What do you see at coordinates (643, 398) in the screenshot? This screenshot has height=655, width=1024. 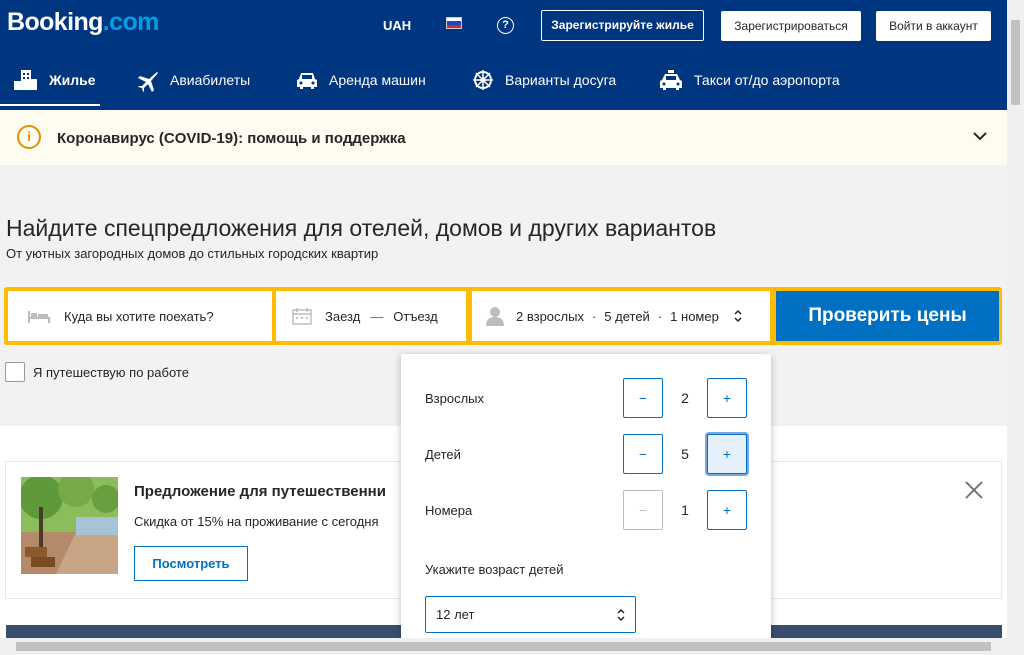 I see `adults-minus-button: −` at bounding box center [643, 398].